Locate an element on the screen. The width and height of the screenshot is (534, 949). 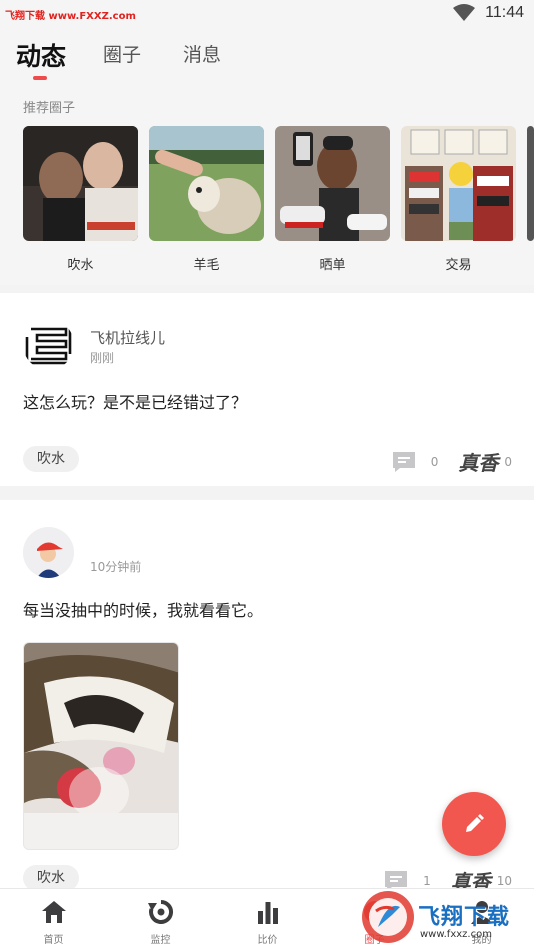
watermark-text: 飞翔下载 is located at coordinates (464, 917).